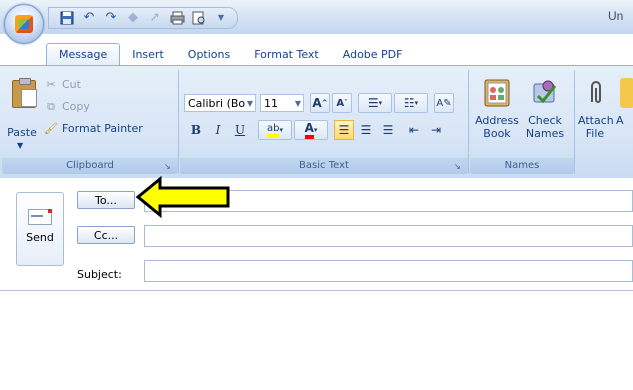 The image size is (633, 390). I want to click on include-group: Attach File A, so click(604, 122).